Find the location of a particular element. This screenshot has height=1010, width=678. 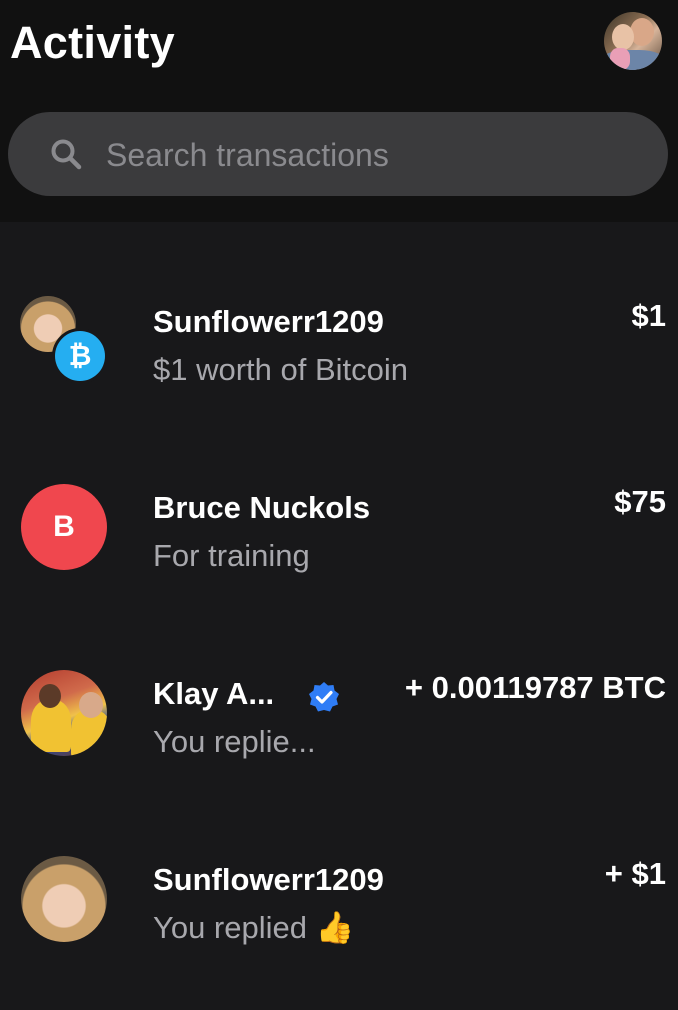

transaction-amount: + 0.00119787 BTC is located at coordinates (535, 687).